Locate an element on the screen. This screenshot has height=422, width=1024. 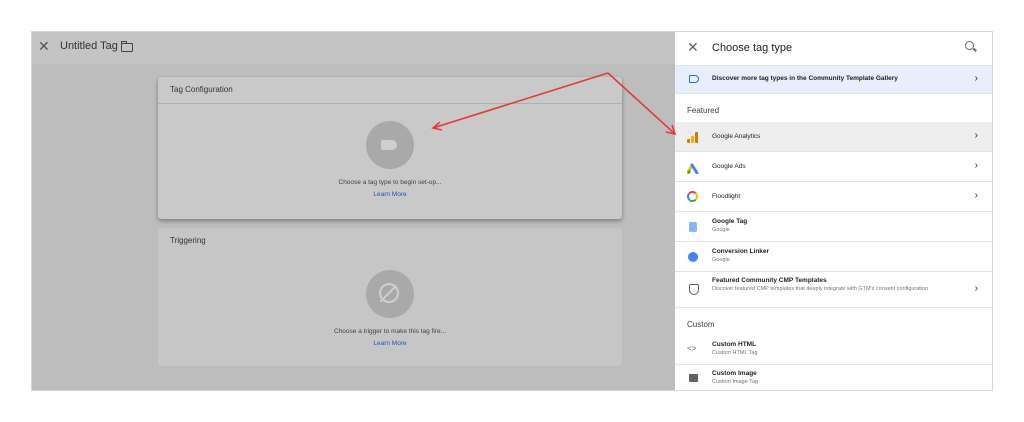
annotation-arrows is located at coordinates (554, 104).